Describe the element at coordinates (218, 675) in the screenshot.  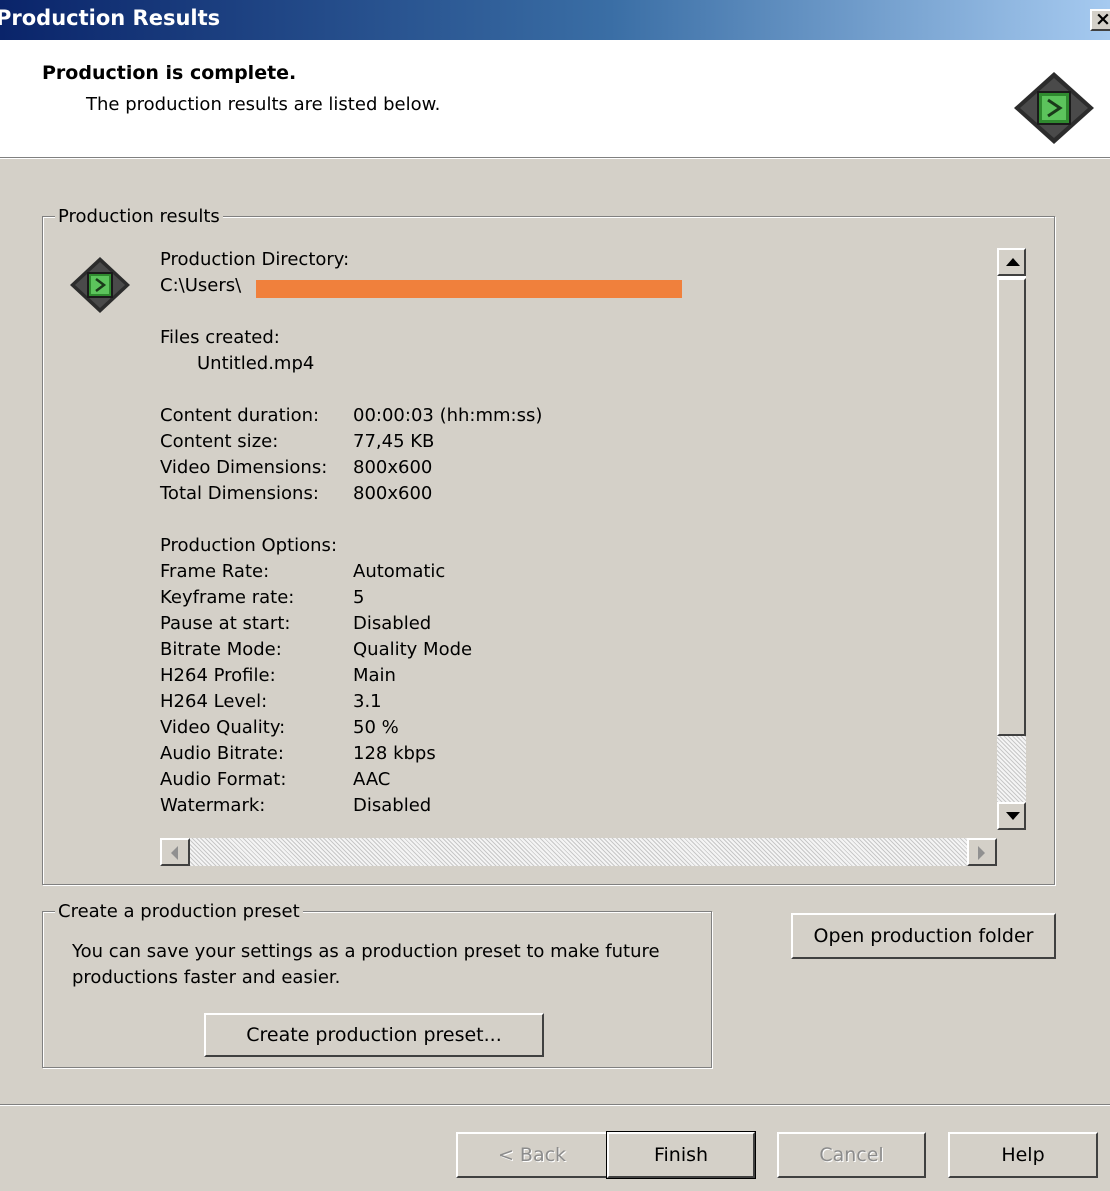
I see `option-label: H264 Profile:` at that location.